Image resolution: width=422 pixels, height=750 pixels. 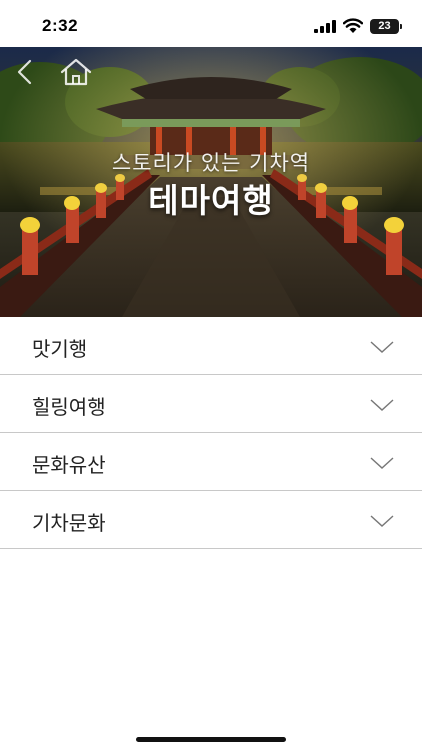 What do you see at coordinates (353, 25) in the screenshot?
I see `wifi-icon` at bounding box center [353, 25].